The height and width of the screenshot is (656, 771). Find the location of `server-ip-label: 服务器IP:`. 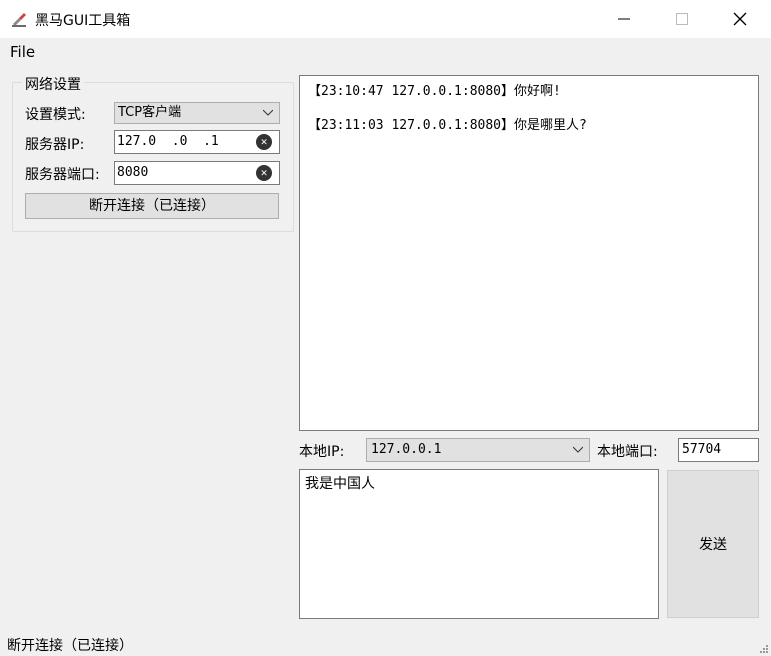

server-ip-label: 服务器IP: is located at coordinates (55, 145).